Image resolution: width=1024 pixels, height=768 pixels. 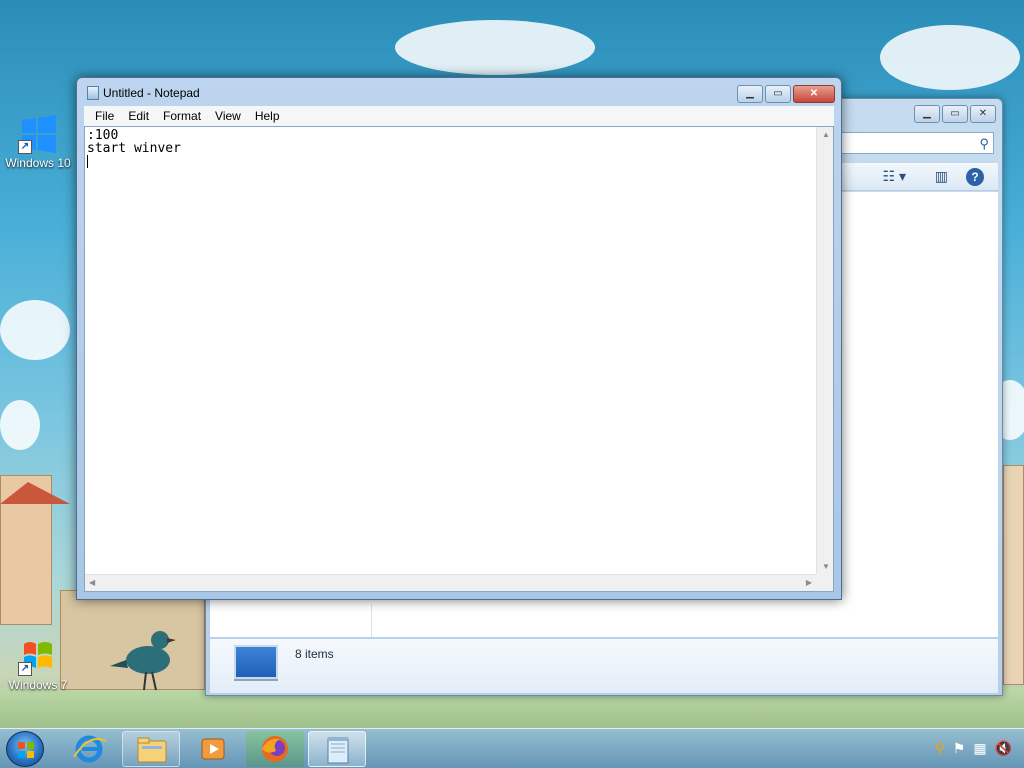 I want to click on taskbar-media-player, so click(x=213, y=749).